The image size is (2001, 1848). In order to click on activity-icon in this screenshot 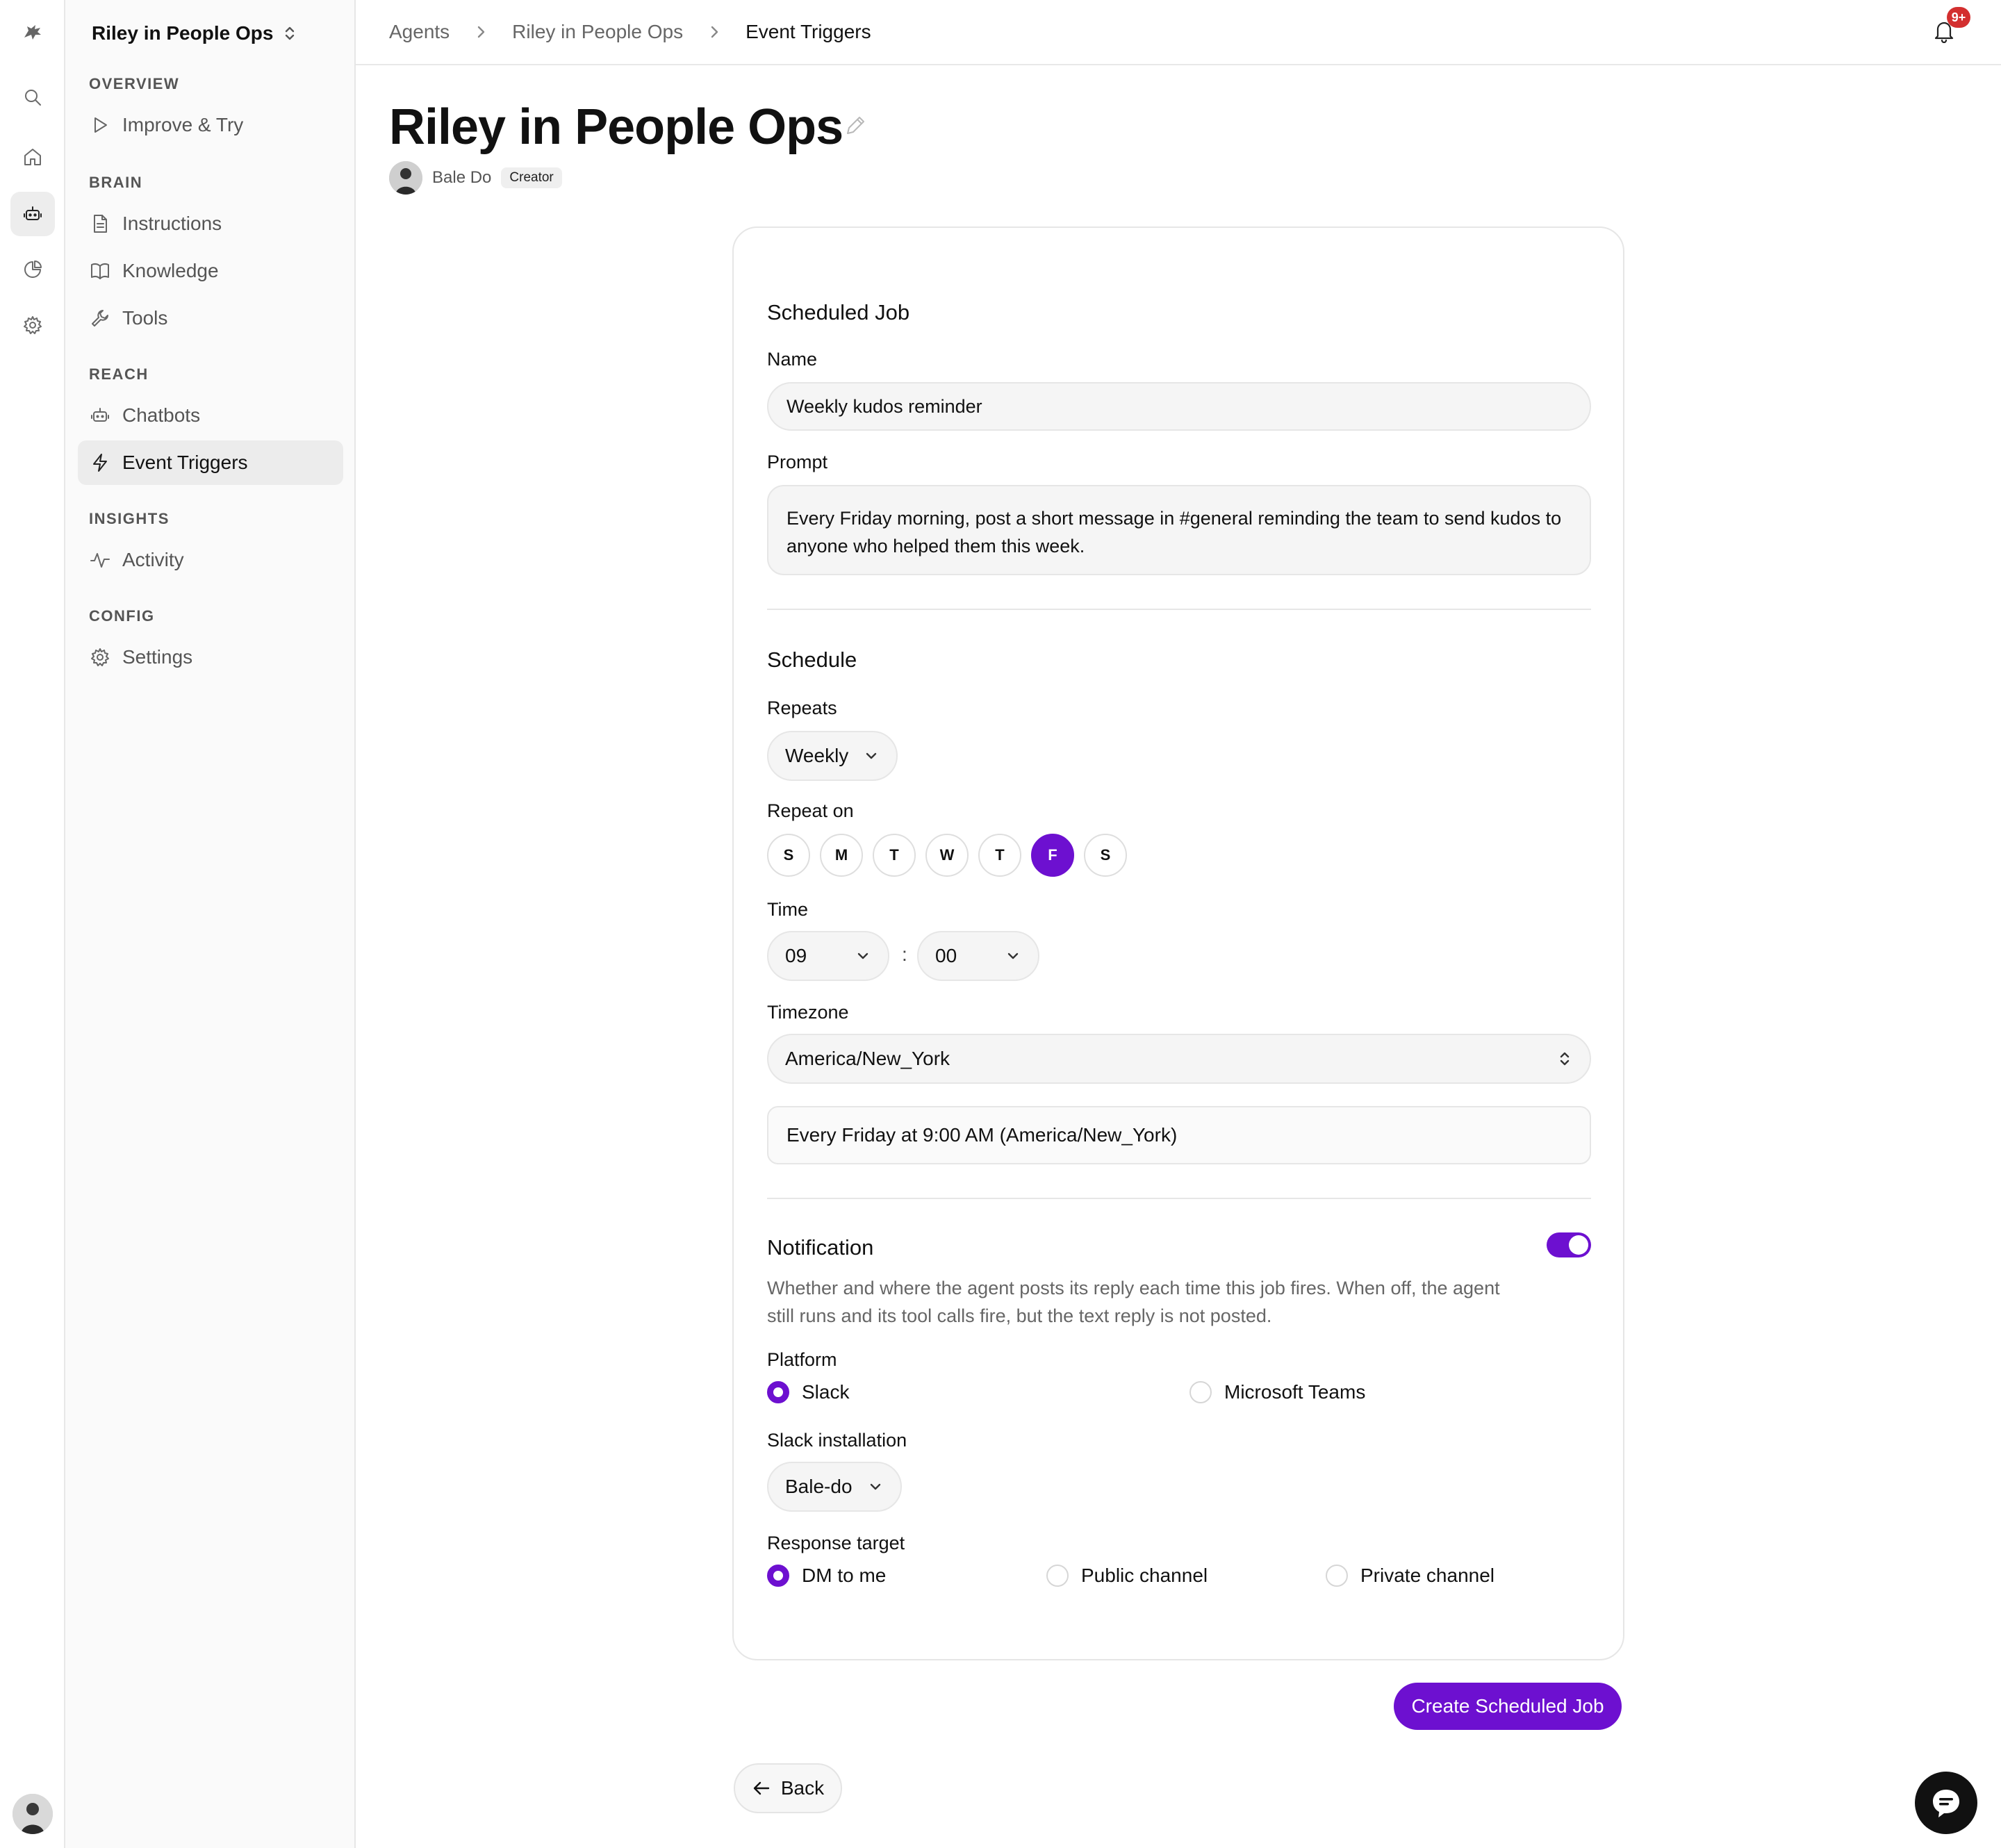, I will do `click(100, 561)`.